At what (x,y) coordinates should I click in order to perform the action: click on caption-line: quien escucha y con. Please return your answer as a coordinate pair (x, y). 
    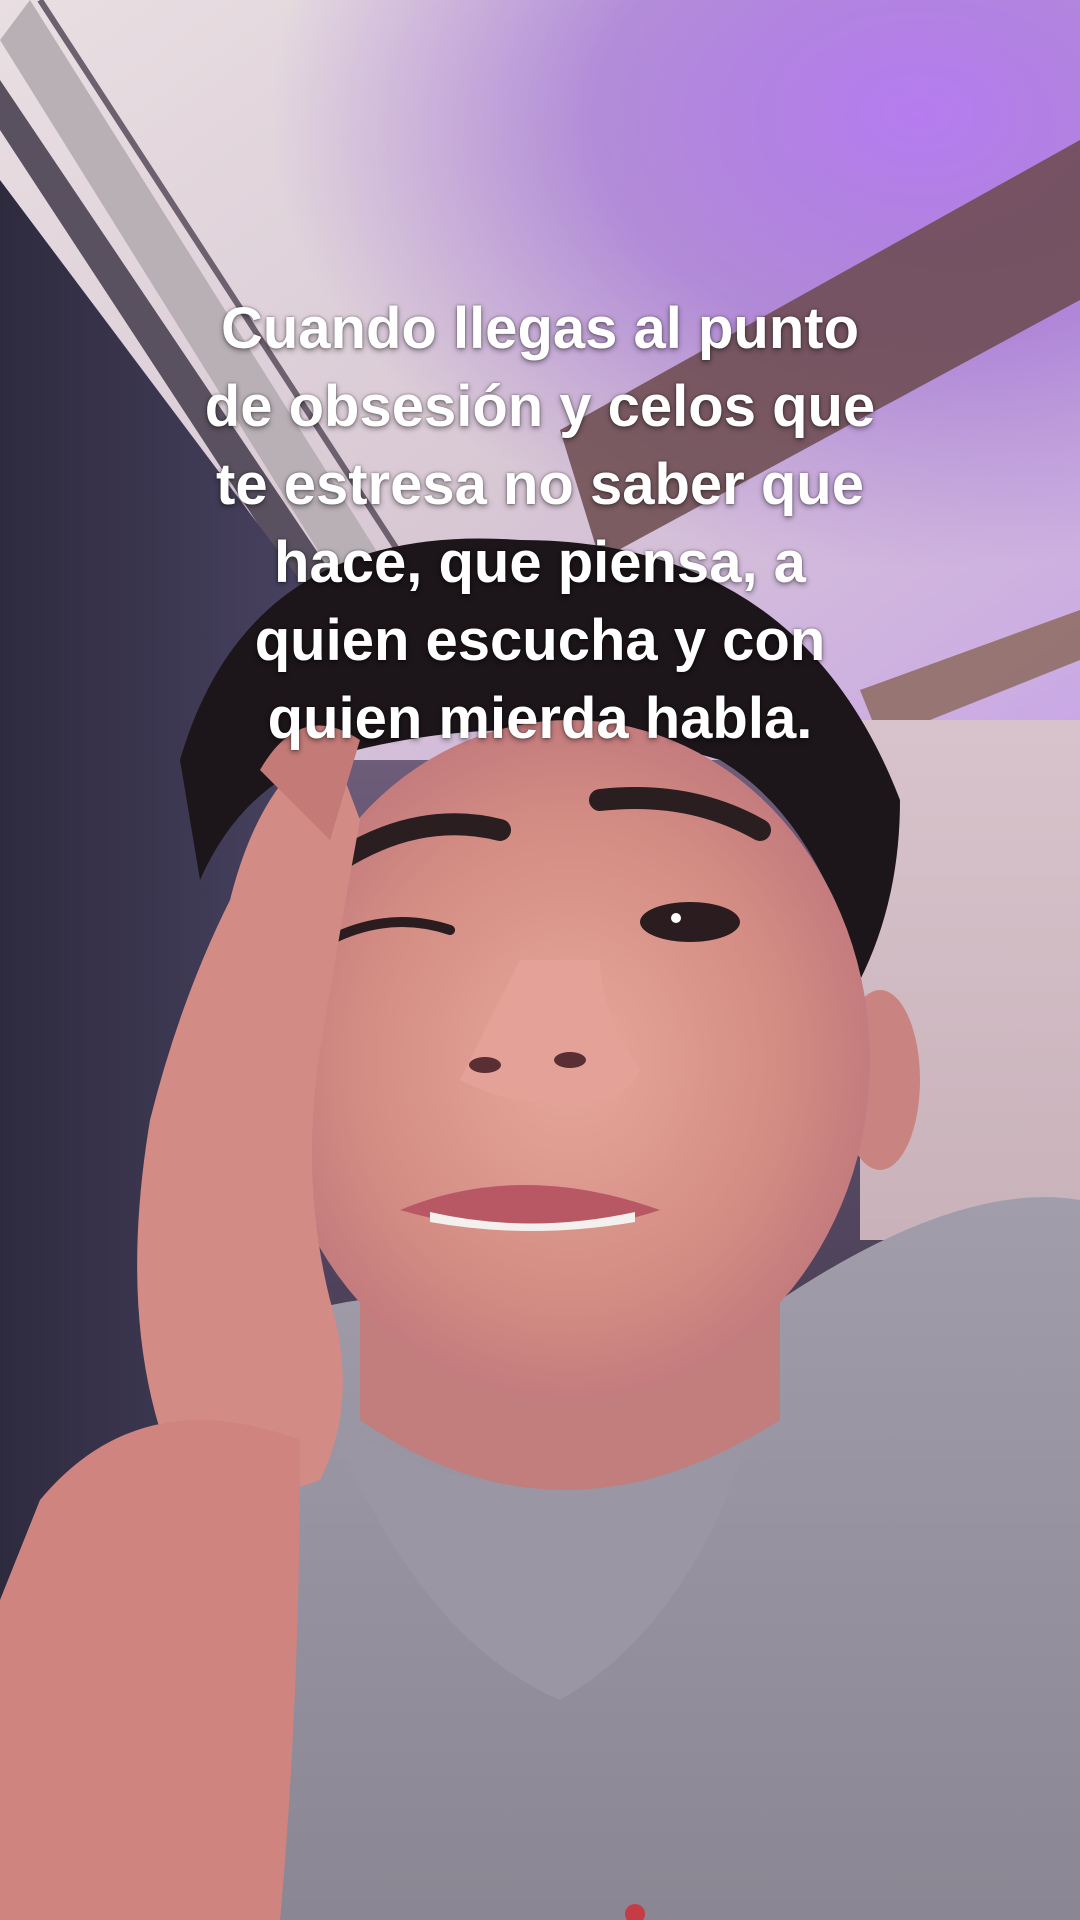
    Looking at the image, I should click on (540, 640).